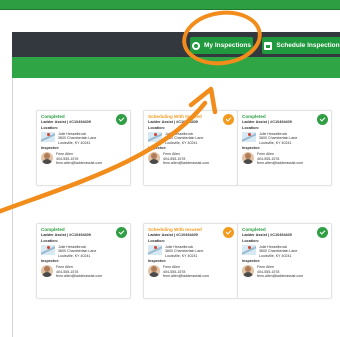  Describe the element at coordinates (268, 45) in the screenshot. I see `calendar-icon` at that location.